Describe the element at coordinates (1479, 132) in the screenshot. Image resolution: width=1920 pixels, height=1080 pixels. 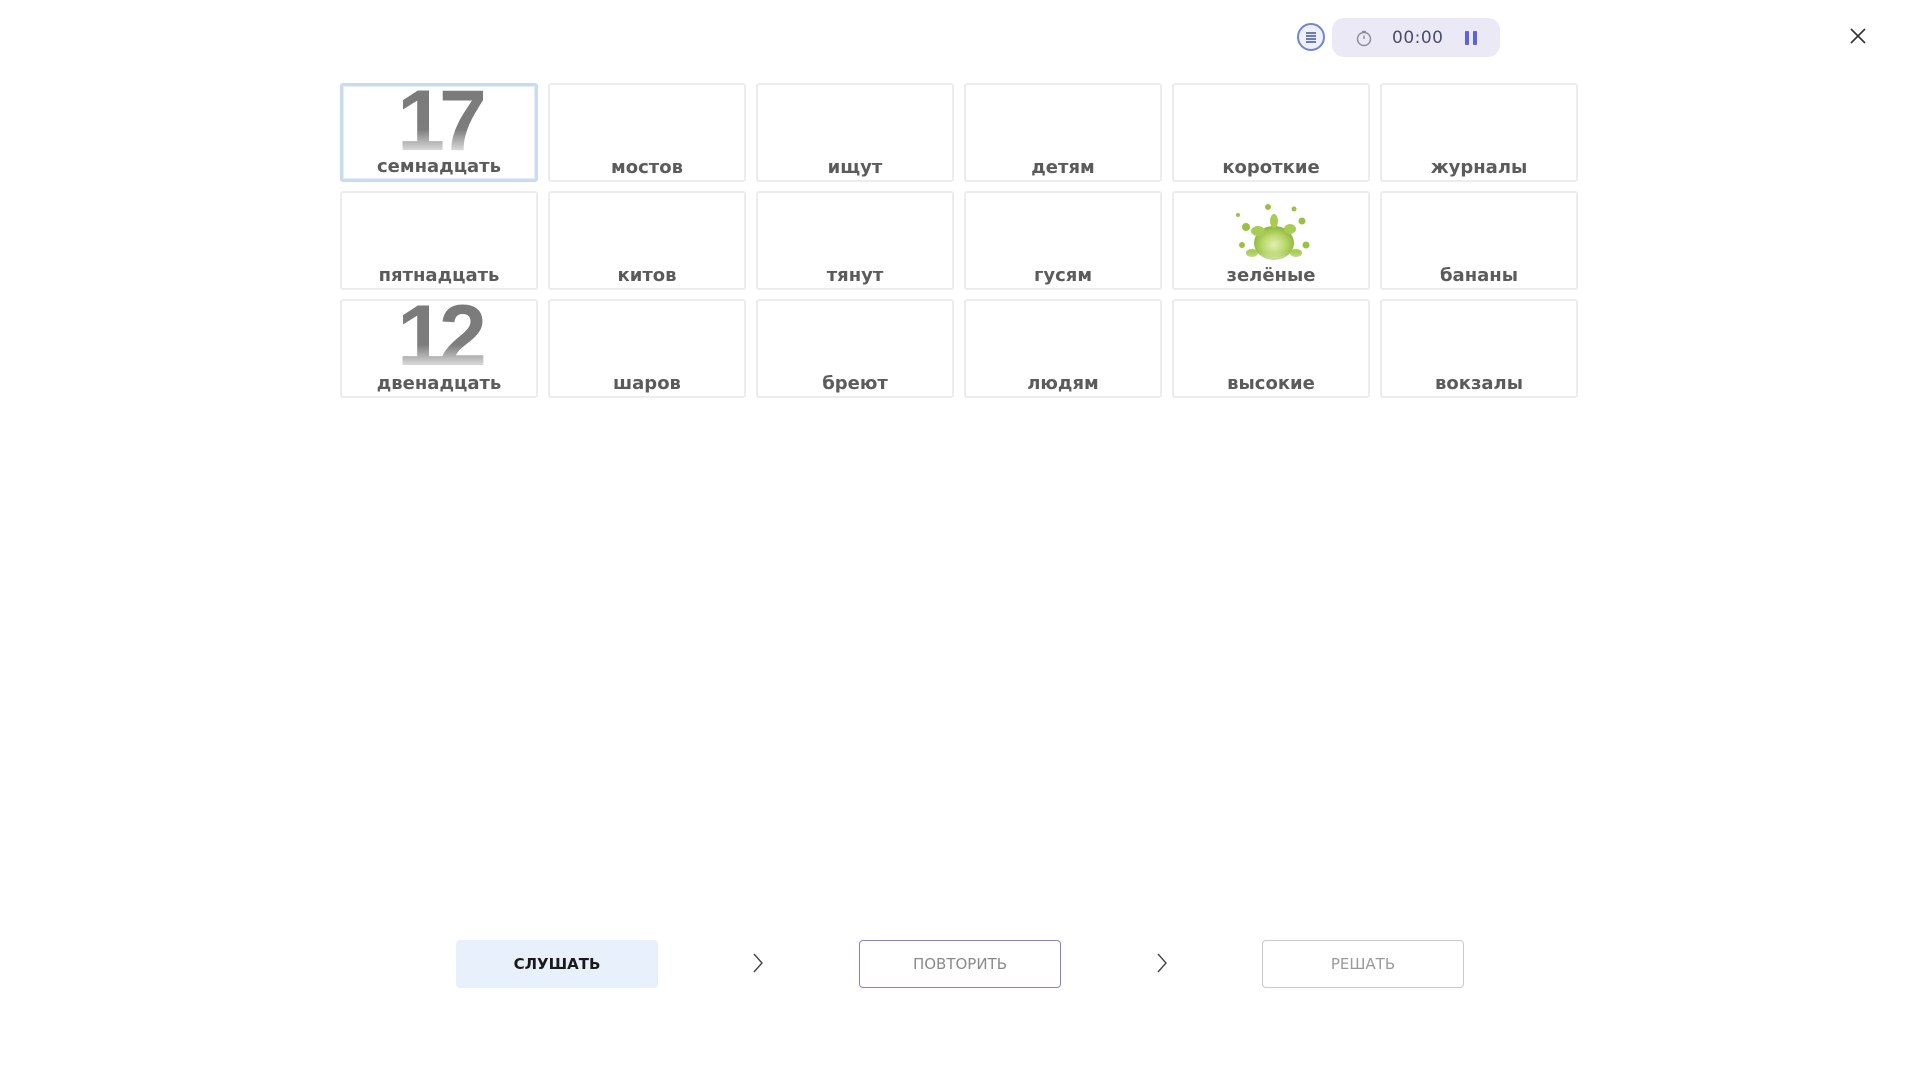
I see `word-card-6: журналы` at that location.